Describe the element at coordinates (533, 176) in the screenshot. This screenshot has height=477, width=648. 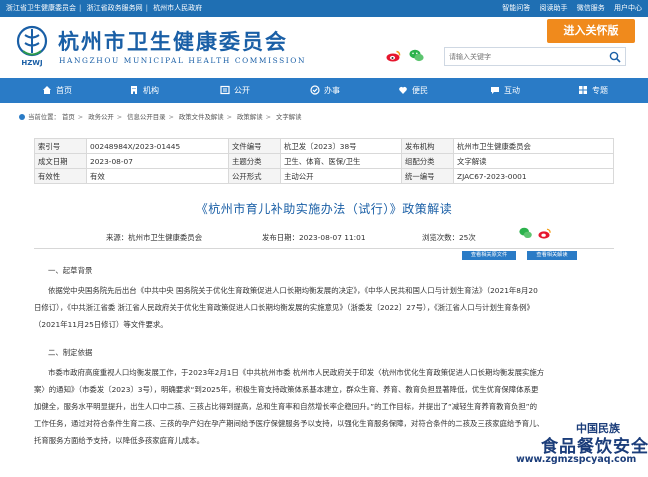
I see `meta-value: ZJAC67-2023-0001` at that location.